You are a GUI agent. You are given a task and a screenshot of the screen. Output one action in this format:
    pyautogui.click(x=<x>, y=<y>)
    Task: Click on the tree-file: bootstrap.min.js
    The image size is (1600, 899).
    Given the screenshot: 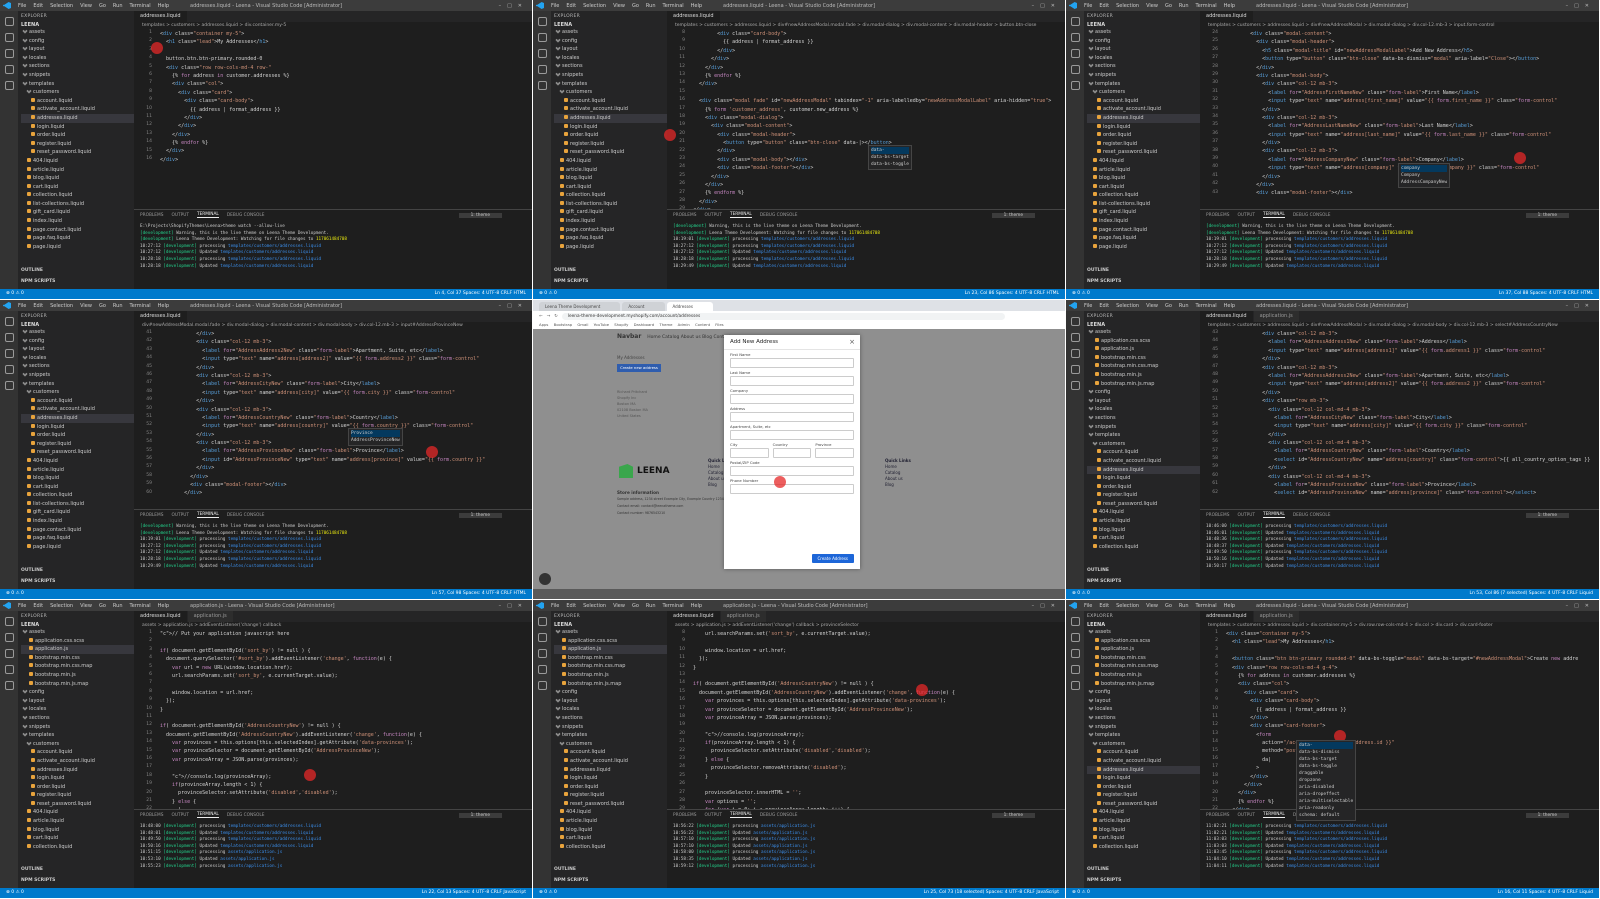 What is the action you would take?
    pyautogui.click(x=610, y=675)
    